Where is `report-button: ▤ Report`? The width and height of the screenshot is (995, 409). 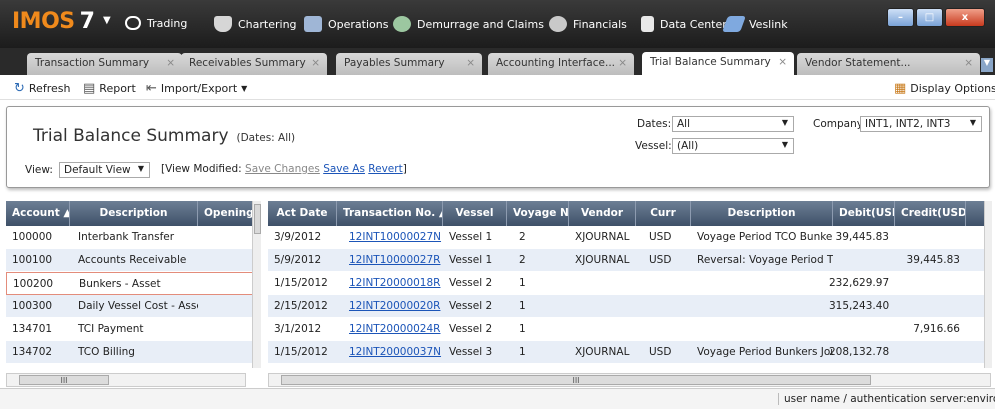 report-button: ▤ Report is located at coordinates (109, 88).